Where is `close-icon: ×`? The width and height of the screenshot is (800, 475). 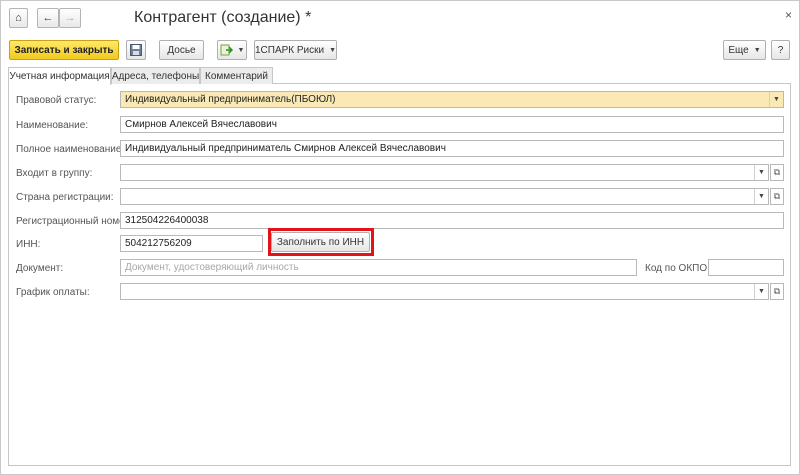 close-icon: × is located at coordinates (788, 15).